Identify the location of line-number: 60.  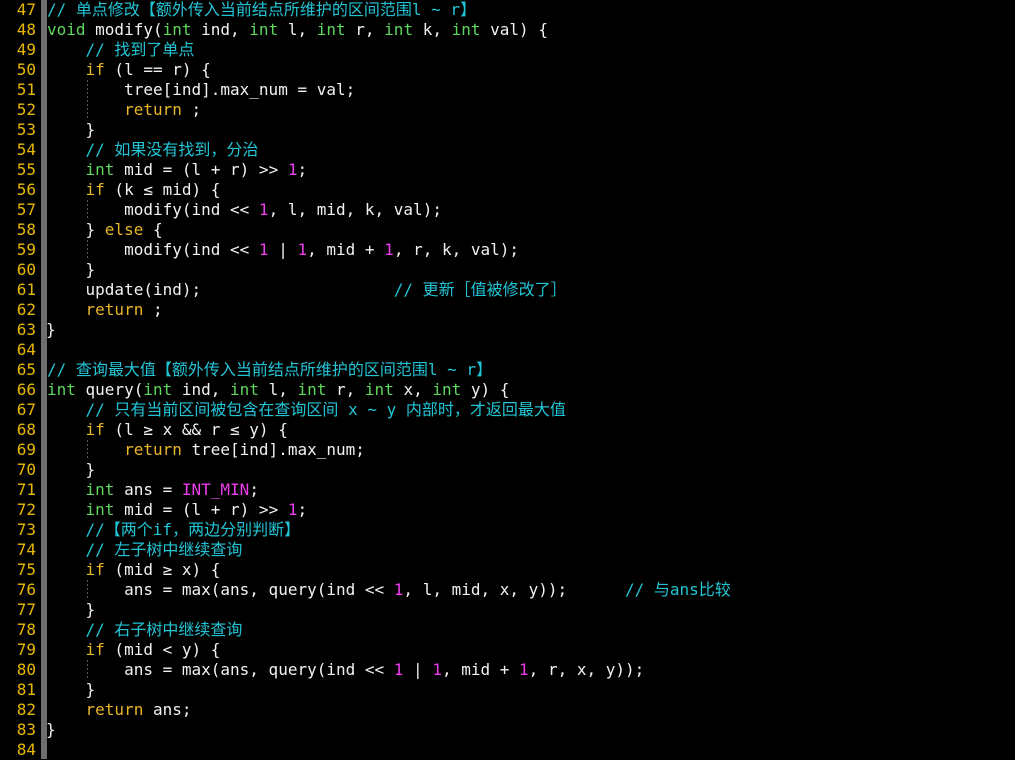
(26, 269).